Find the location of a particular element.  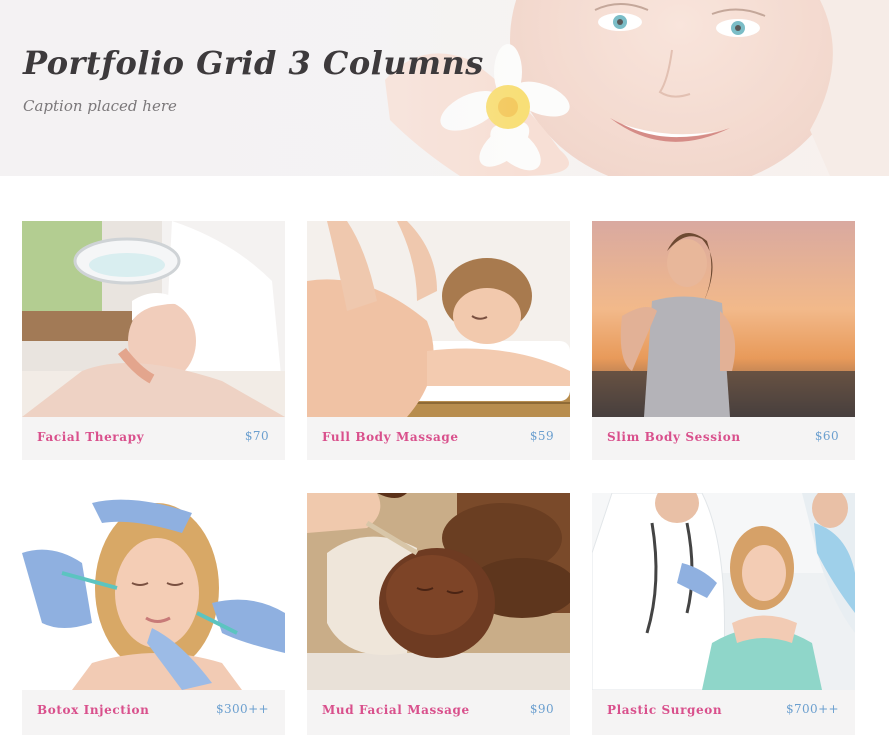

portfolio-card: Slim Body Session $60 is located at coordinates (723, 340).